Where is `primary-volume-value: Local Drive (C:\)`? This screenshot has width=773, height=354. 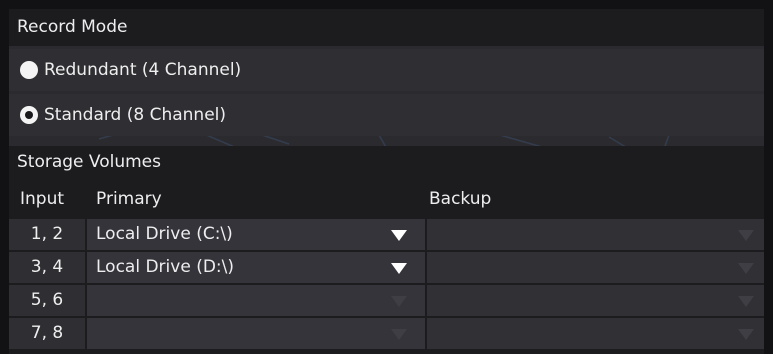
primary-volume-value: Local Drive (C:\) is located at coordinates (164, 234).